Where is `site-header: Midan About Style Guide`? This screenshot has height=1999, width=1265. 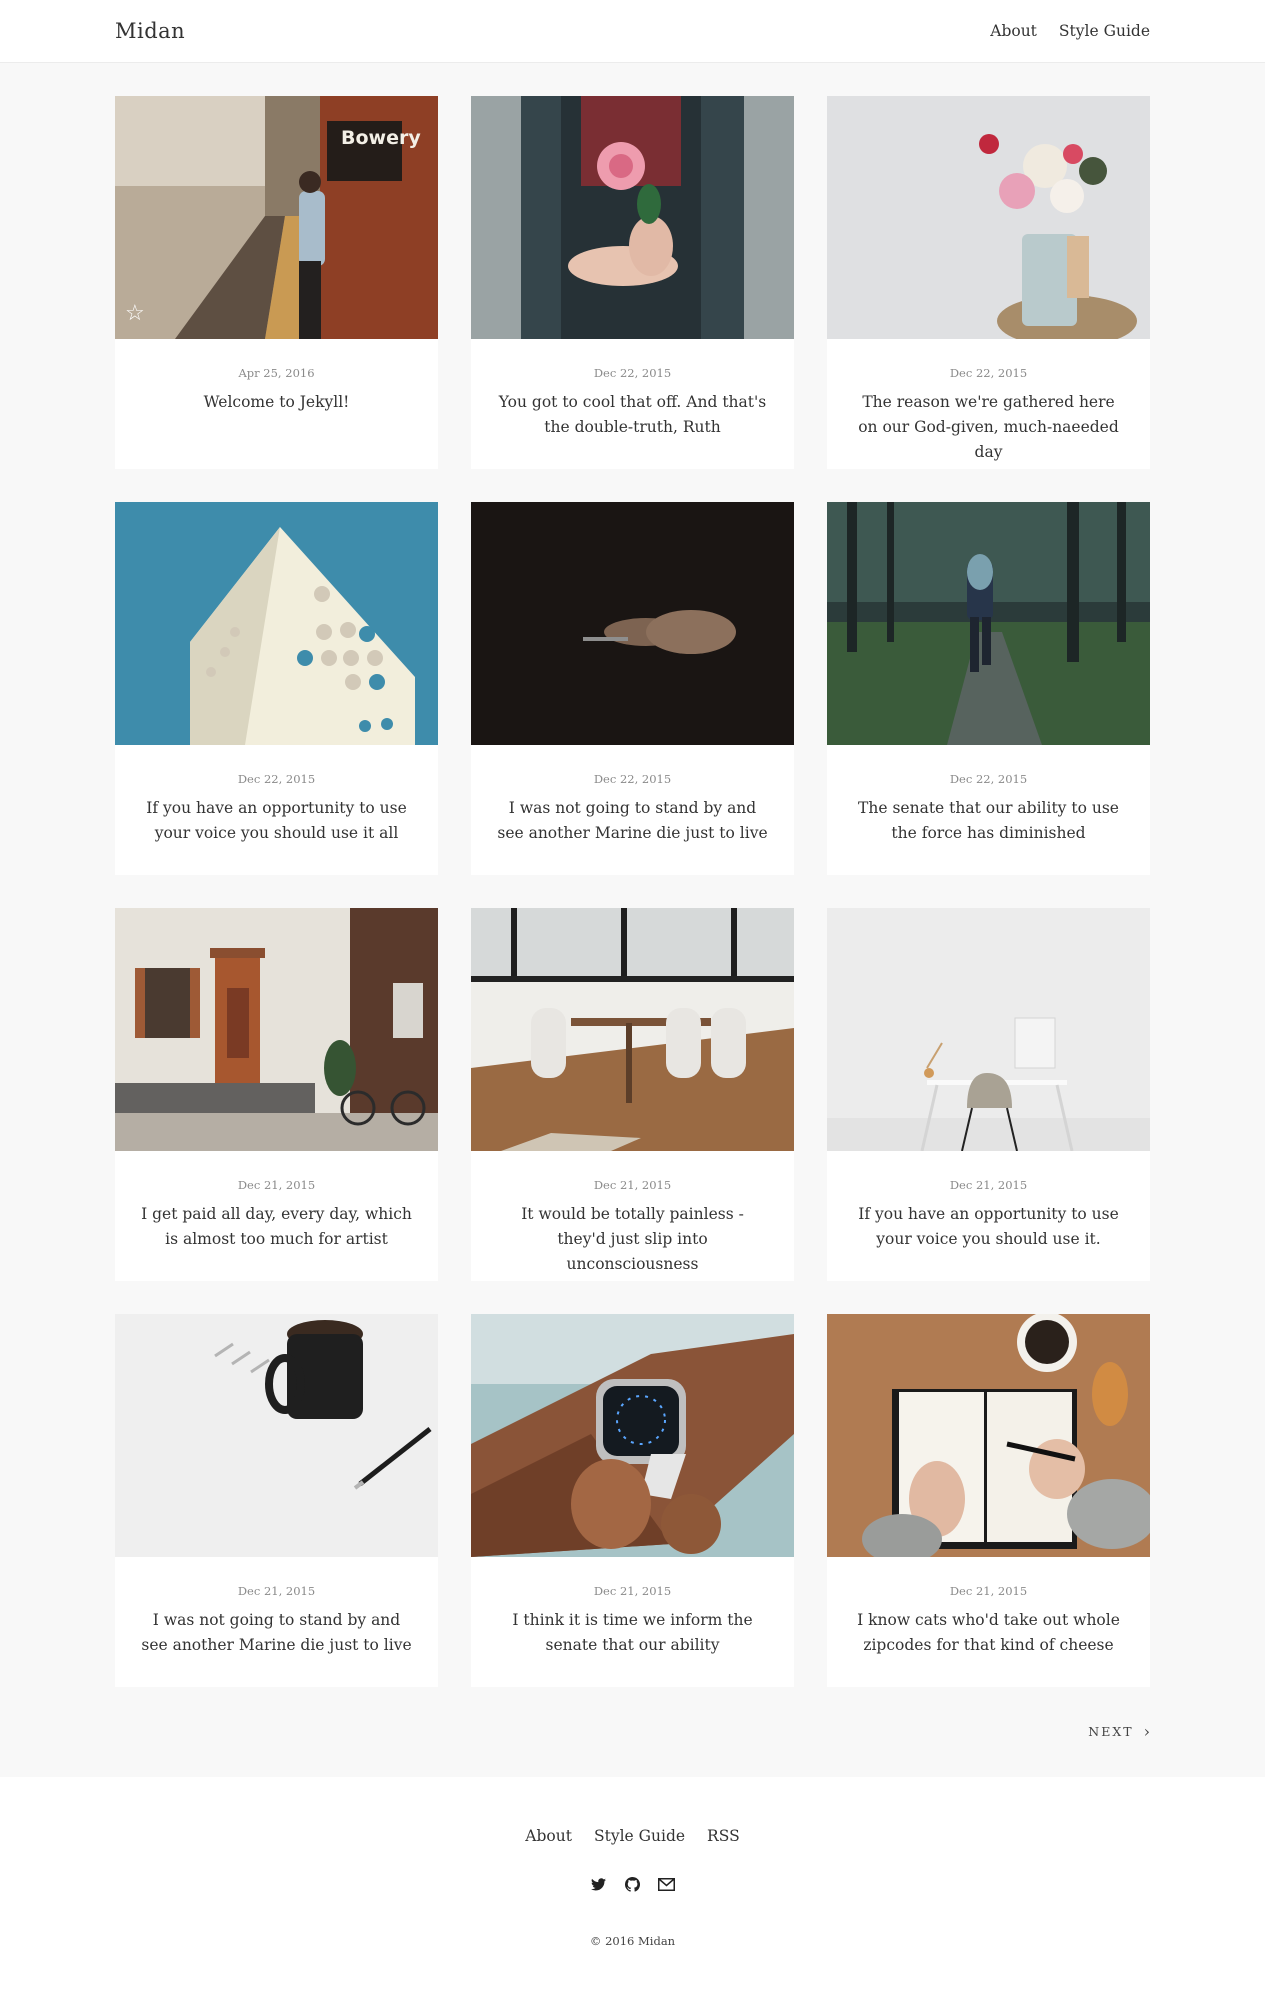 site-header: Midan About Style Guide is located at coordinates (632, 31).